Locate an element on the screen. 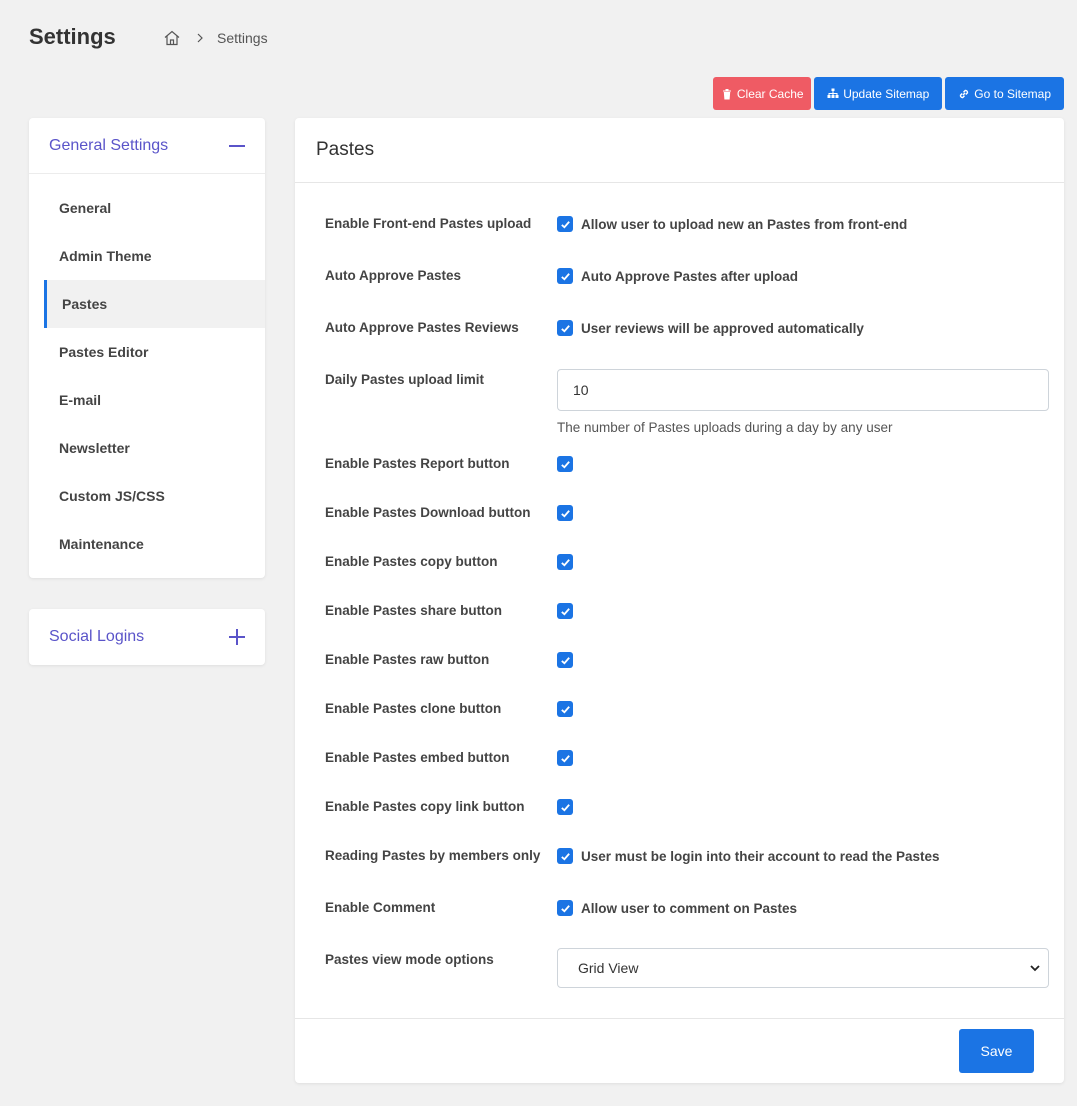 This screenshot has width=1077, height=1106. field-label: Enable Pastes copy link button is located at coordinates (425, 806).